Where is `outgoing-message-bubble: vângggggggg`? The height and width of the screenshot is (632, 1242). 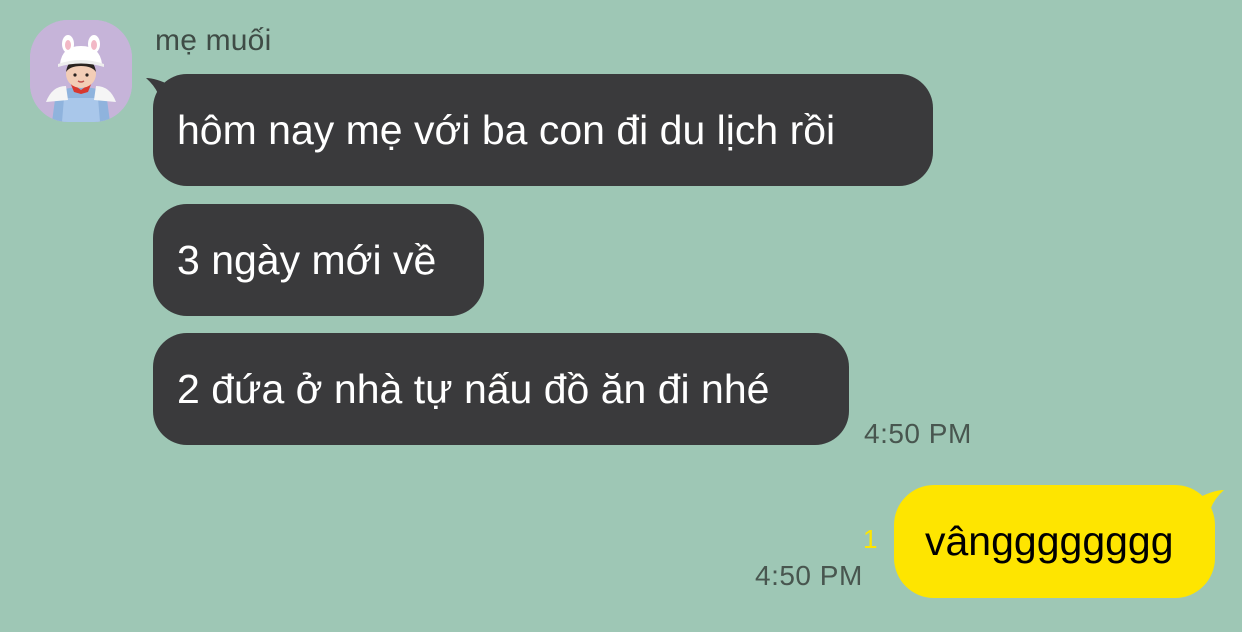 outgoing-message-bubble: vângggggggg is located at coordinates (1054, 541).